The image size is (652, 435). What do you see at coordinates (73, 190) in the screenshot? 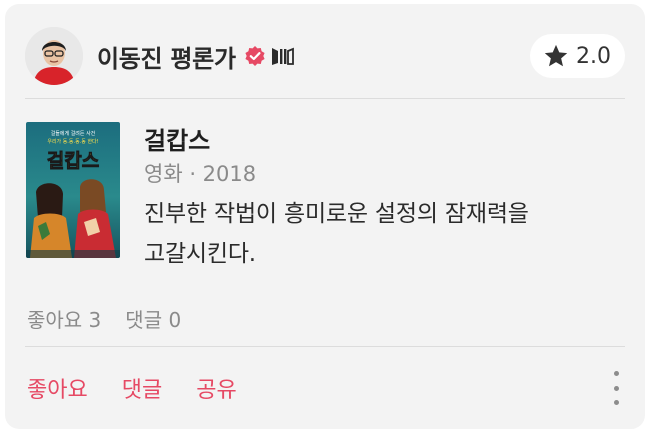
I see `movie-poster: 걸들에게 걸려든 사건 우리가 동.동.동.동 한다! 걸캅스` at bounding box center [73, 190].